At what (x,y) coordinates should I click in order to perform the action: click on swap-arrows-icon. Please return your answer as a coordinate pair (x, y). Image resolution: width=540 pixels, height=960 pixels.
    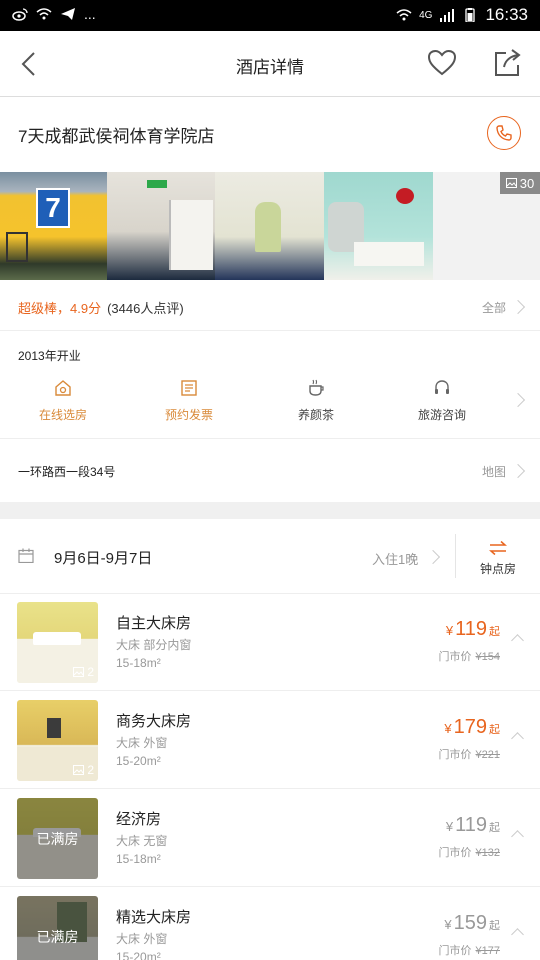
    Looking at the image, I should click on (498, 548).